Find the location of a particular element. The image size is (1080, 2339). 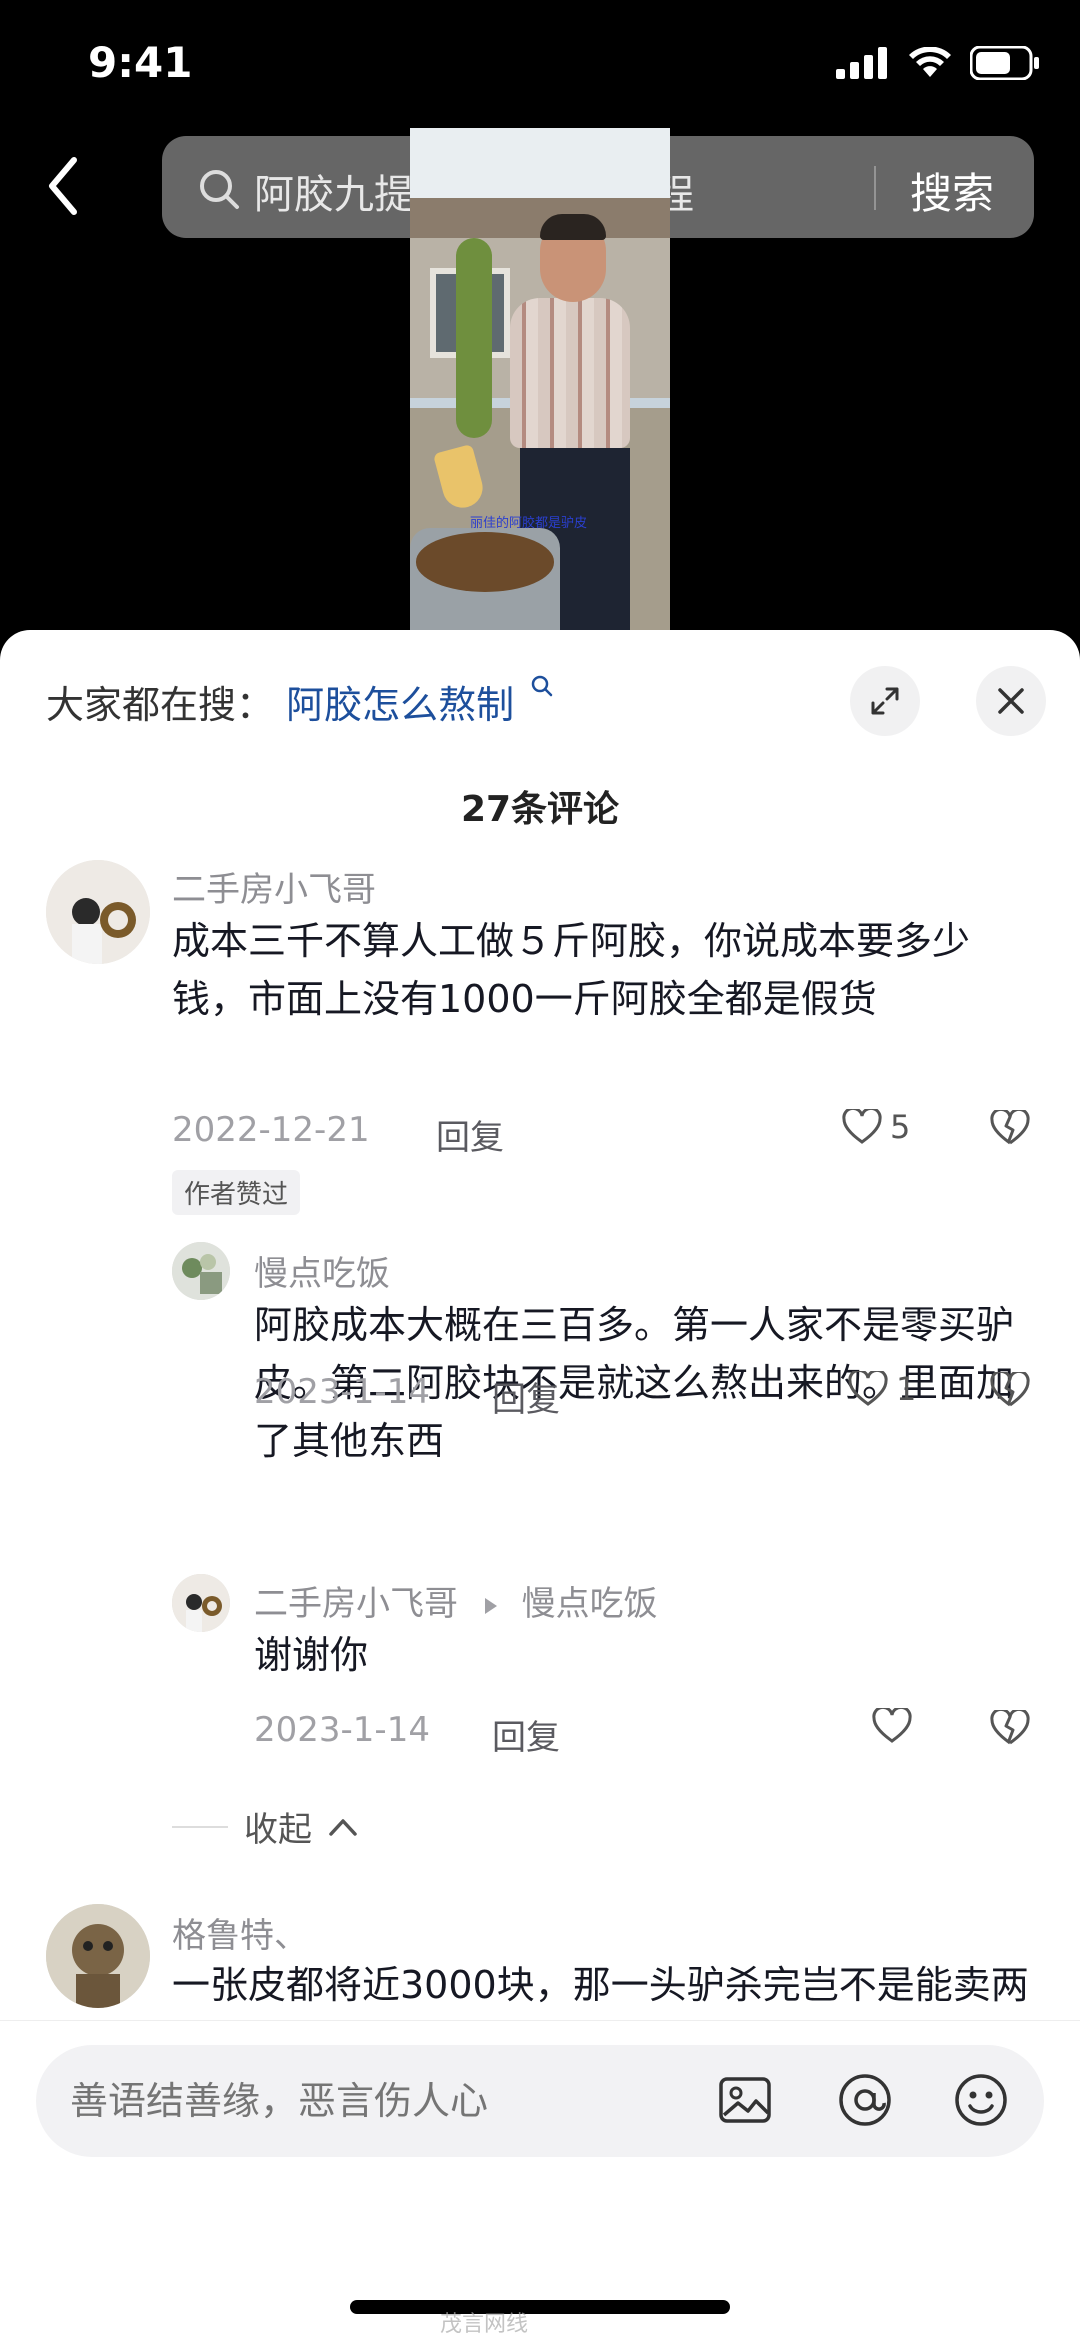

home-indicator is located at coordinates (540, 2307).